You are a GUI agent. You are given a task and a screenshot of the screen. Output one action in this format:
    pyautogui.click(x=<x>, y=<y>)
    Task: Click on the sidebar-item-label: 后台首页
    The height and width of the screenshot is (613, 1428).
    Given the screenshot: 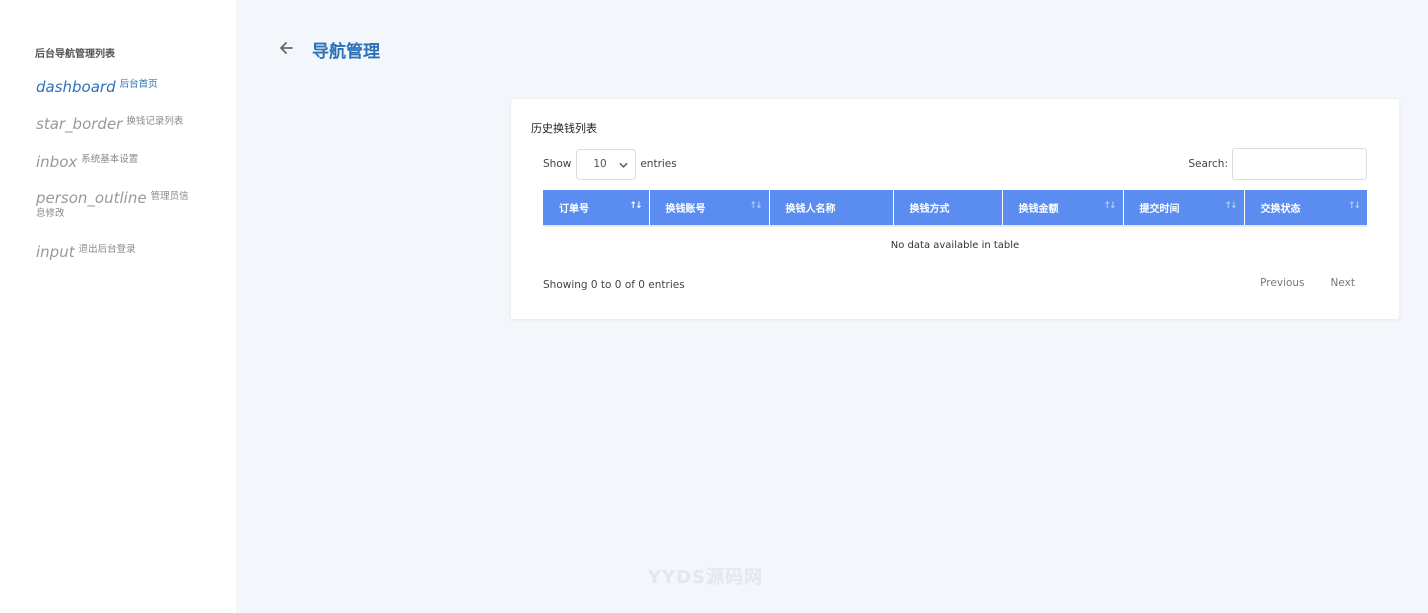 What is the action you would take?
    pyautogui.click(x=138, y=84)
    